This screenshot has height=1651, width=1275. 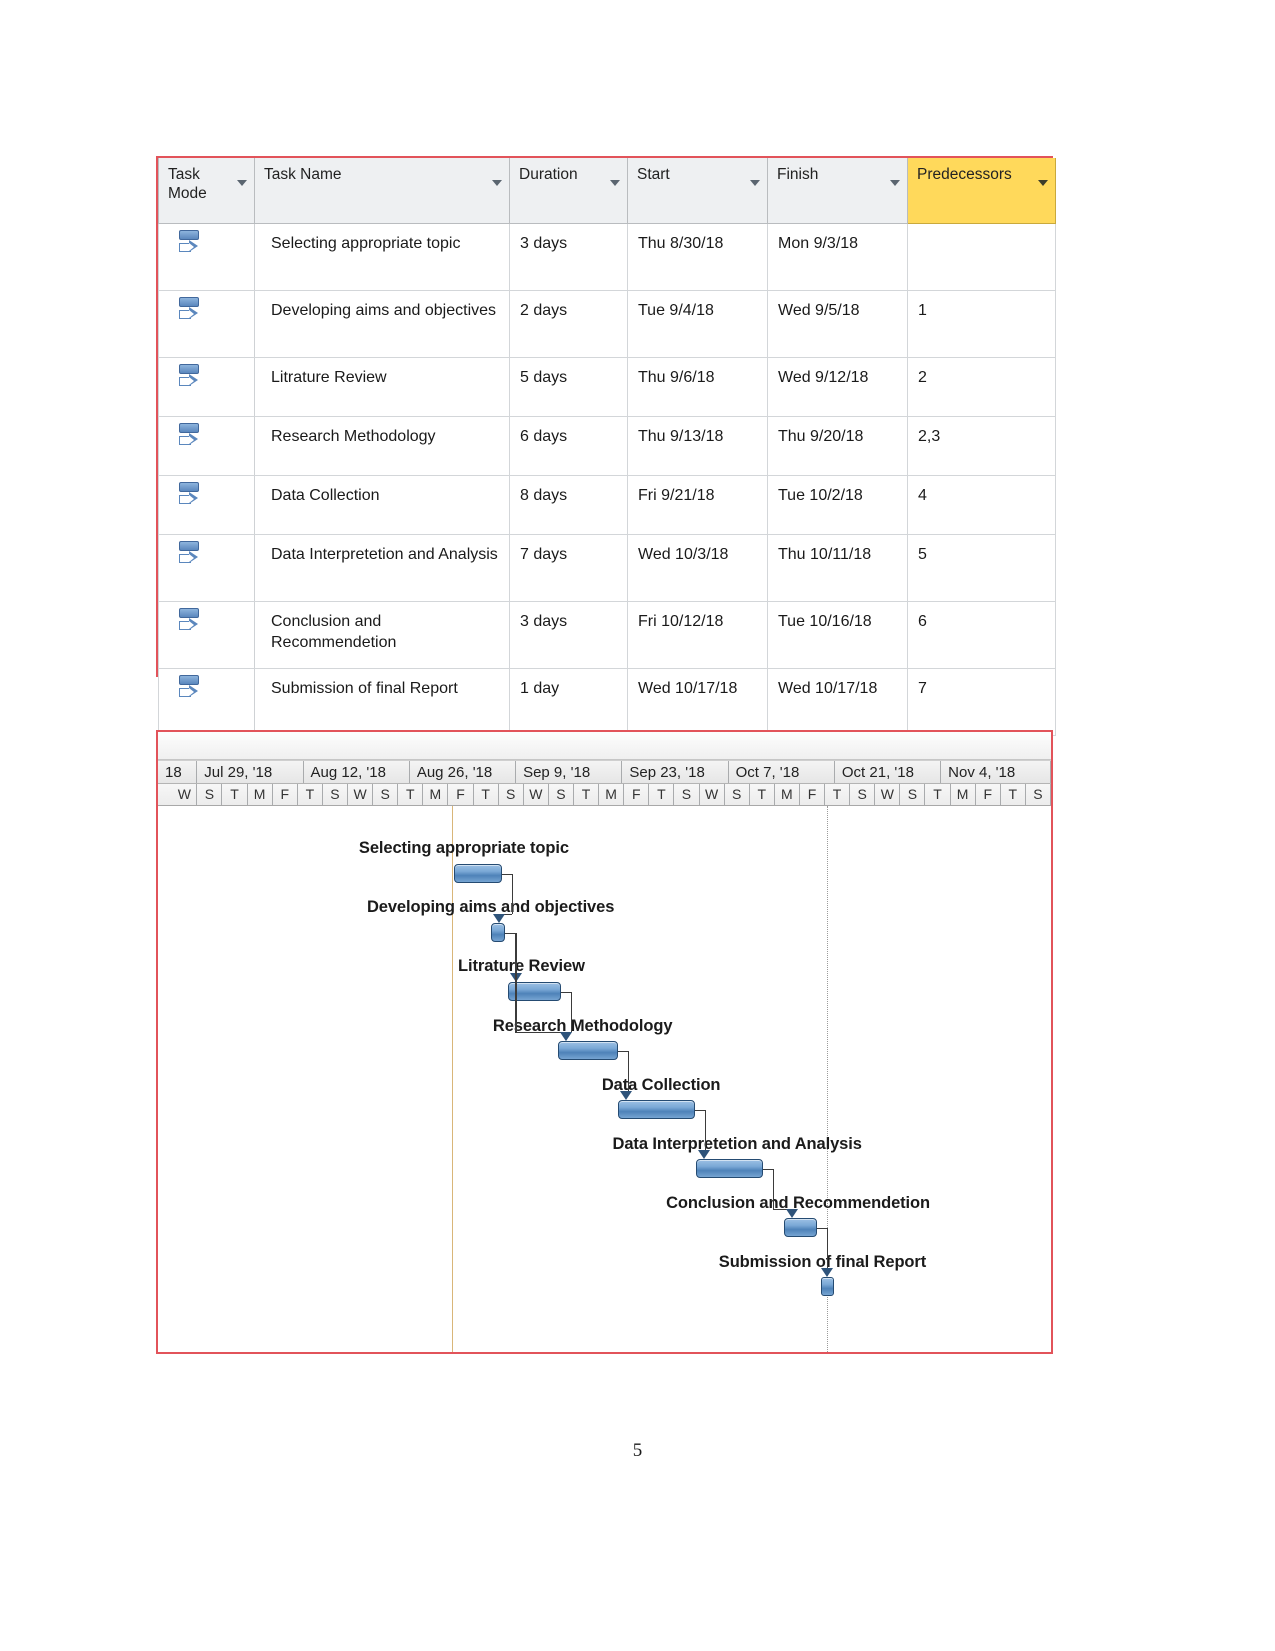 I want to click on task-name-cell: Submission of final Report, so click(x=382, y=702).